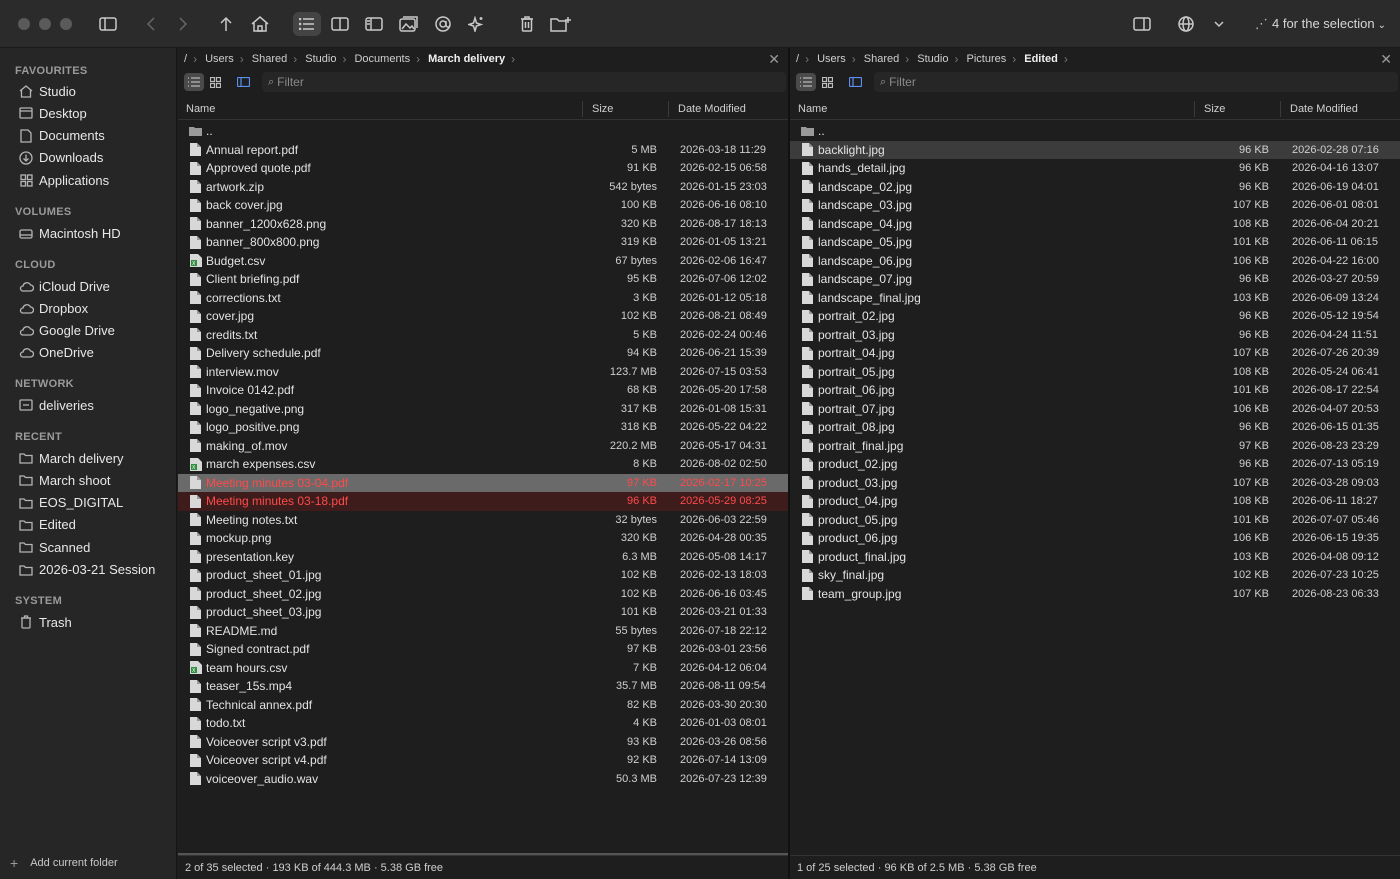 Image resolution: width=1400 pixels, height=879 pixels. What do you see at coordinates (466, 59) in the screenshot?
I see `breadcrumb-item: March delivery` at bounding box center [466, 59].